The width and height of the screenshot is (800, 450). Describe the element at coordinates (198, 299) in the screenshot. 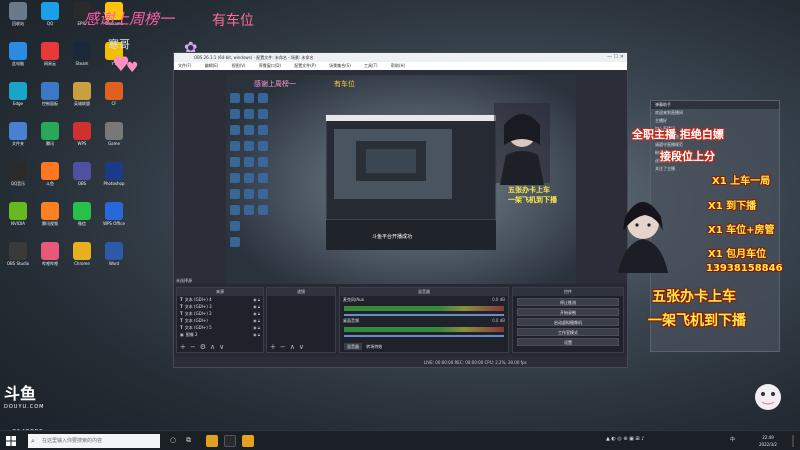

I see `source-row-label: 文本 (GDI+) 4` at that location.